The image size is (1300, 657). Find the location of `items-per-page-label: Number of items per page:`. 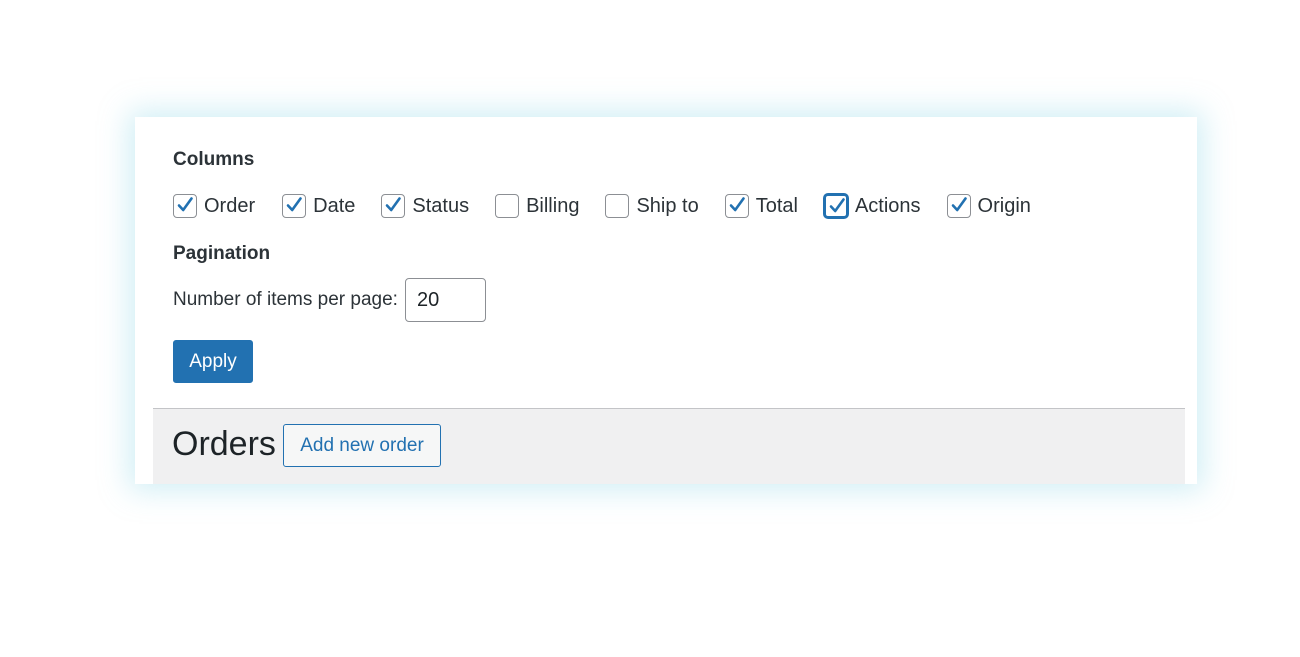

items-per-page-label: Number of items per page: is located at coordinates (285, 299).